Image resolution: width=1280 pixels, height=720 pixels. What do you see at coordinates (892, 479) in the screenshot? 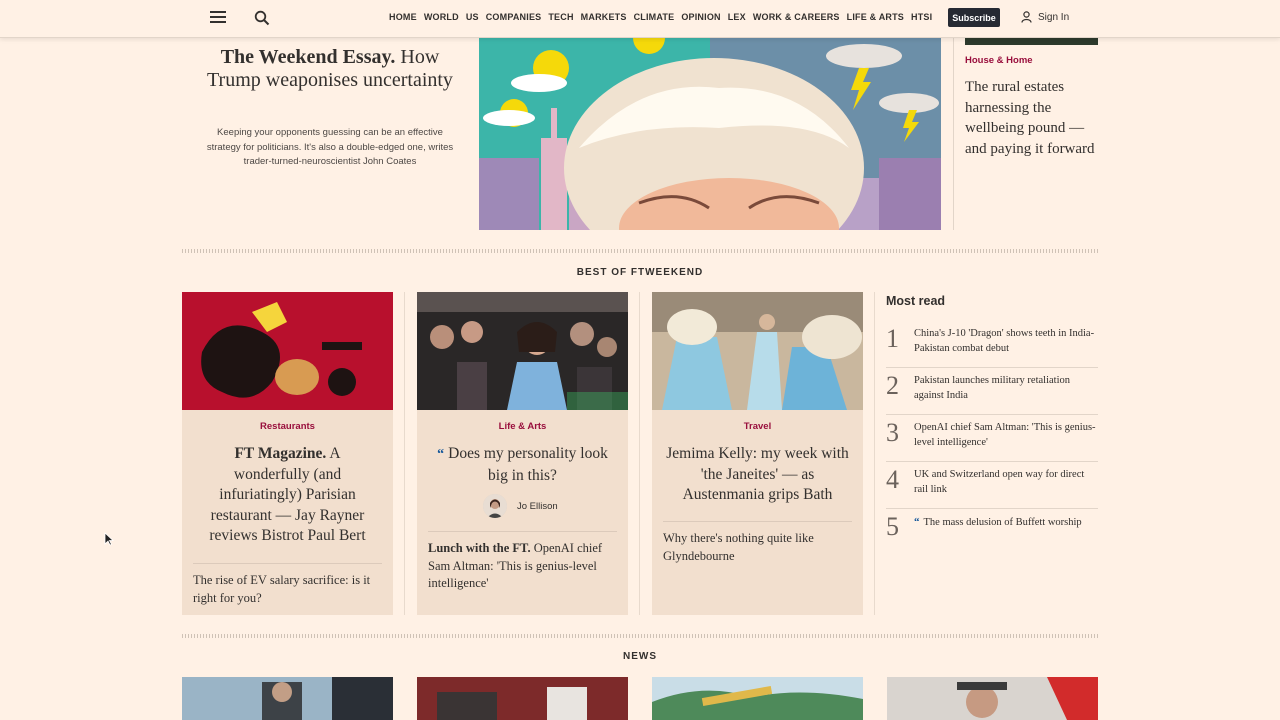
I see `rank-number: 4` at bounding box center [892, 479].